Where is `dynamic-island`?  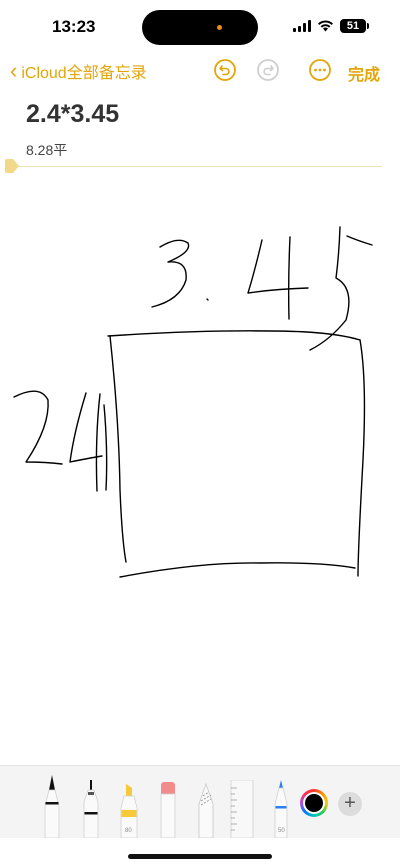 dynamic-island is located at coordinates (200, 27).